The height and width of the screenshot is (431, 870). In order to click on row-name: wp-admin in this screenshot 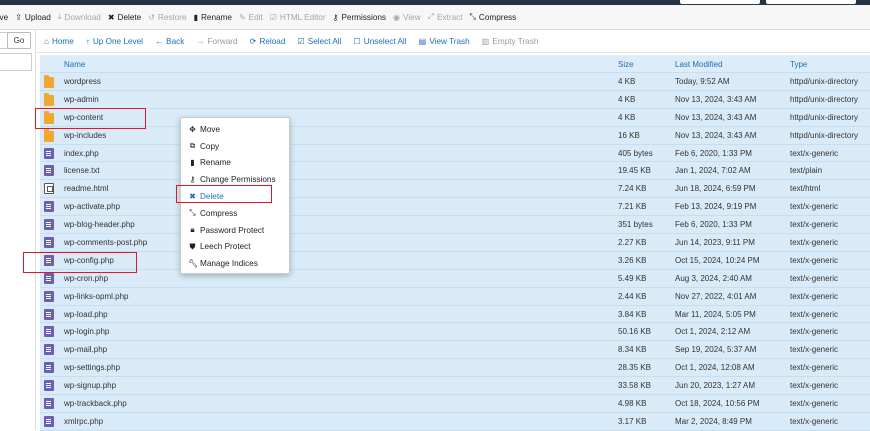, I will do `click(81, 99)`.